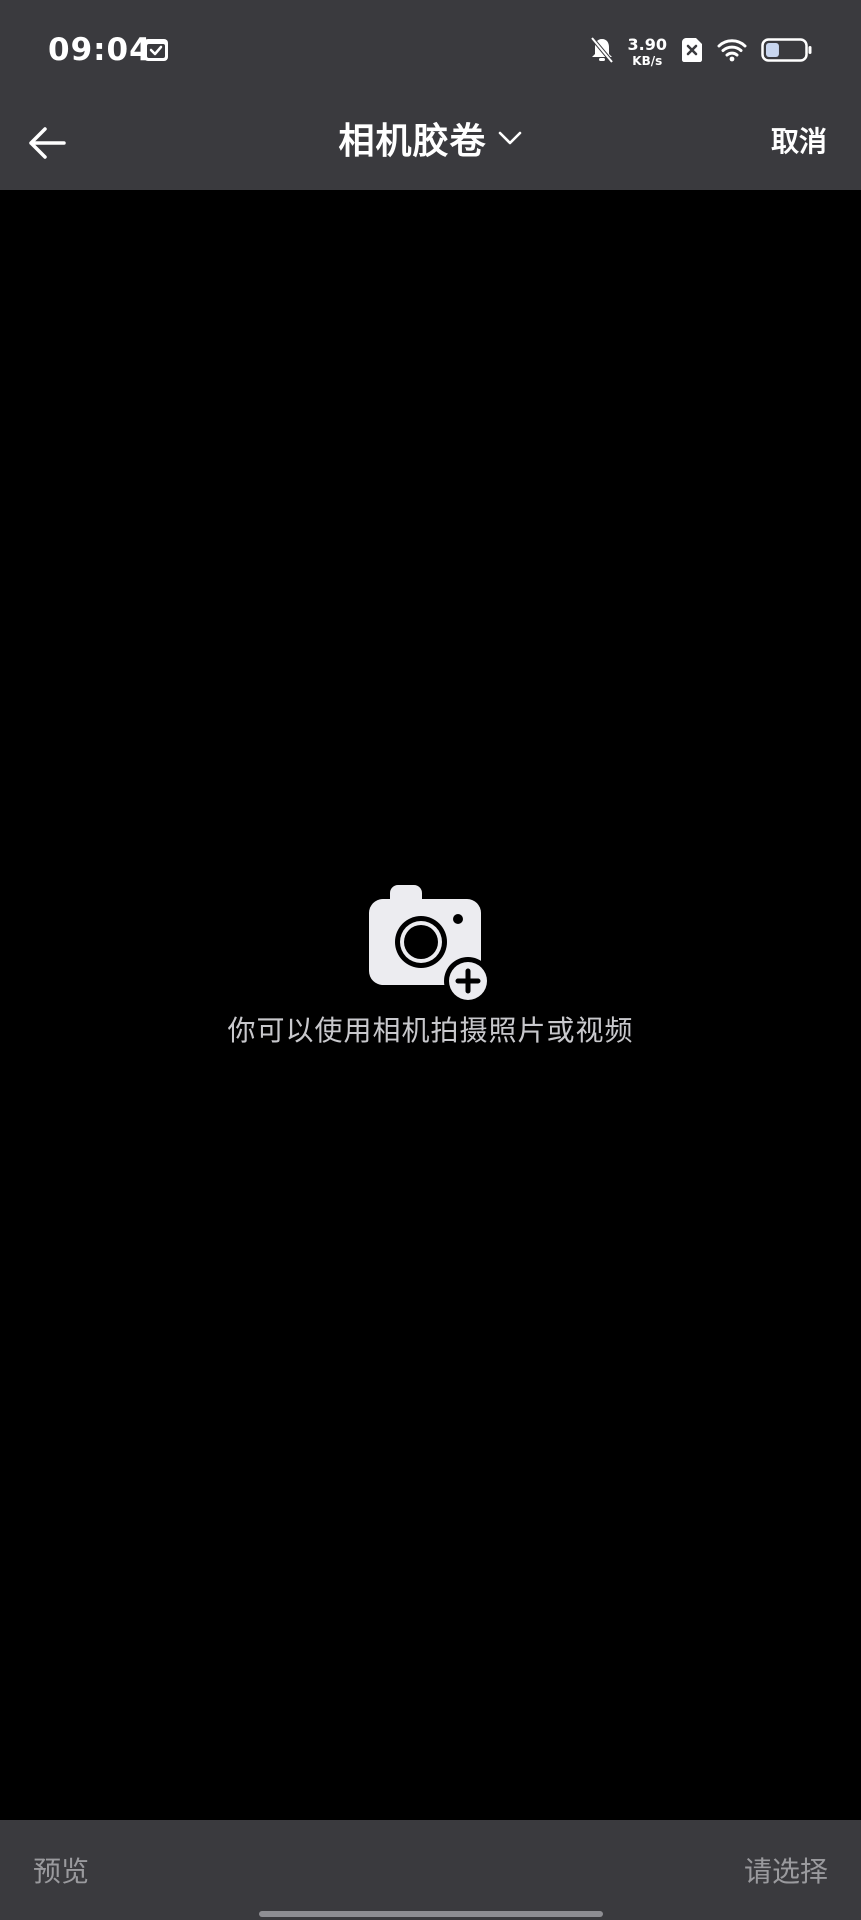 The height and width of the screenshot is (1920, 861). I want to click on arrow-left-icon, so click(47, 143).